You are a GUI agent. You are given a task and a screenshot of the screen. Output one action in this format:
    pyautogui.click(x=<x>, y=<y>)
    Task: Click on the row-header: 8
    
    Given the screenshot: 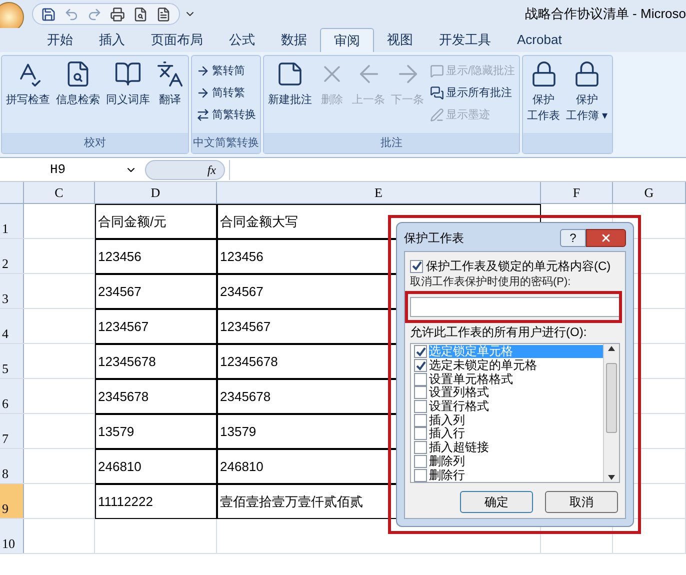 What is the action you would take?
    pyautogui.click(x=12, y=466)
    